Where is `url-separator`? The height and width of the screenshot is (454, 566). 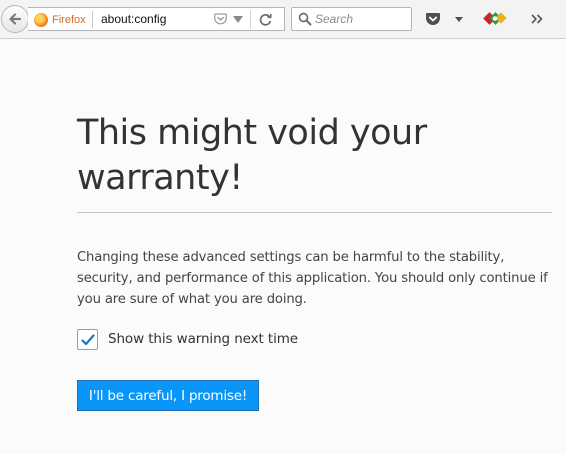
url-separator is located at coordinates (250, 19).